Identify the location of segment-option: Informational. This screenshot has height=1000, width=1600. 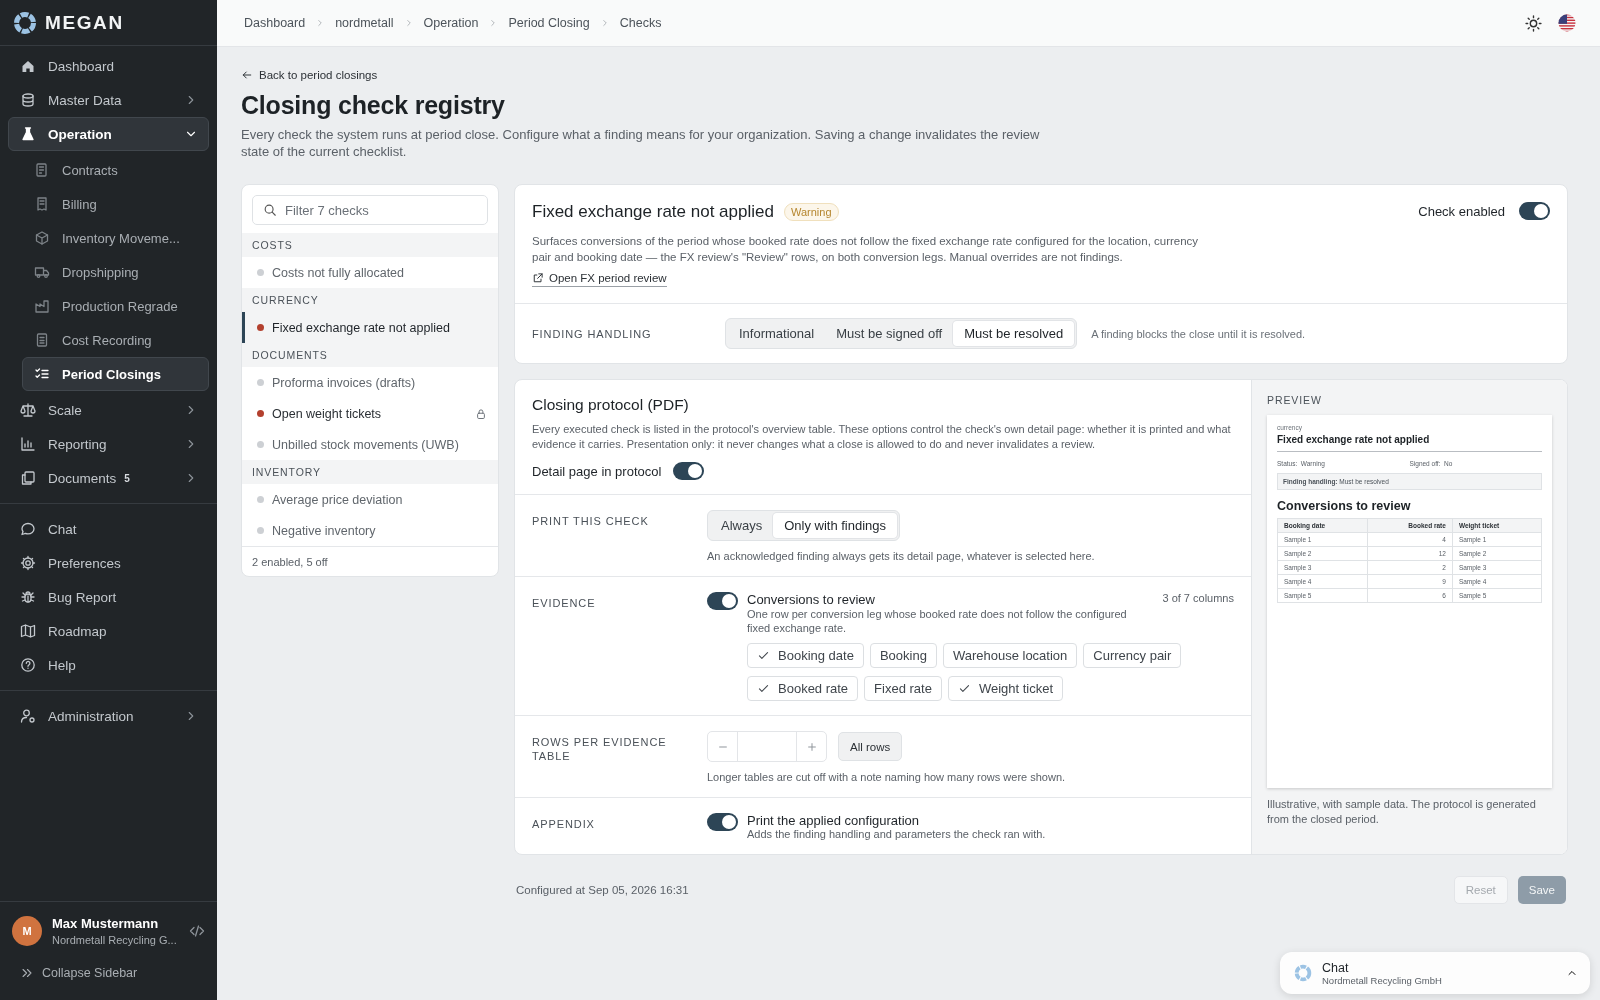
(777, 333).